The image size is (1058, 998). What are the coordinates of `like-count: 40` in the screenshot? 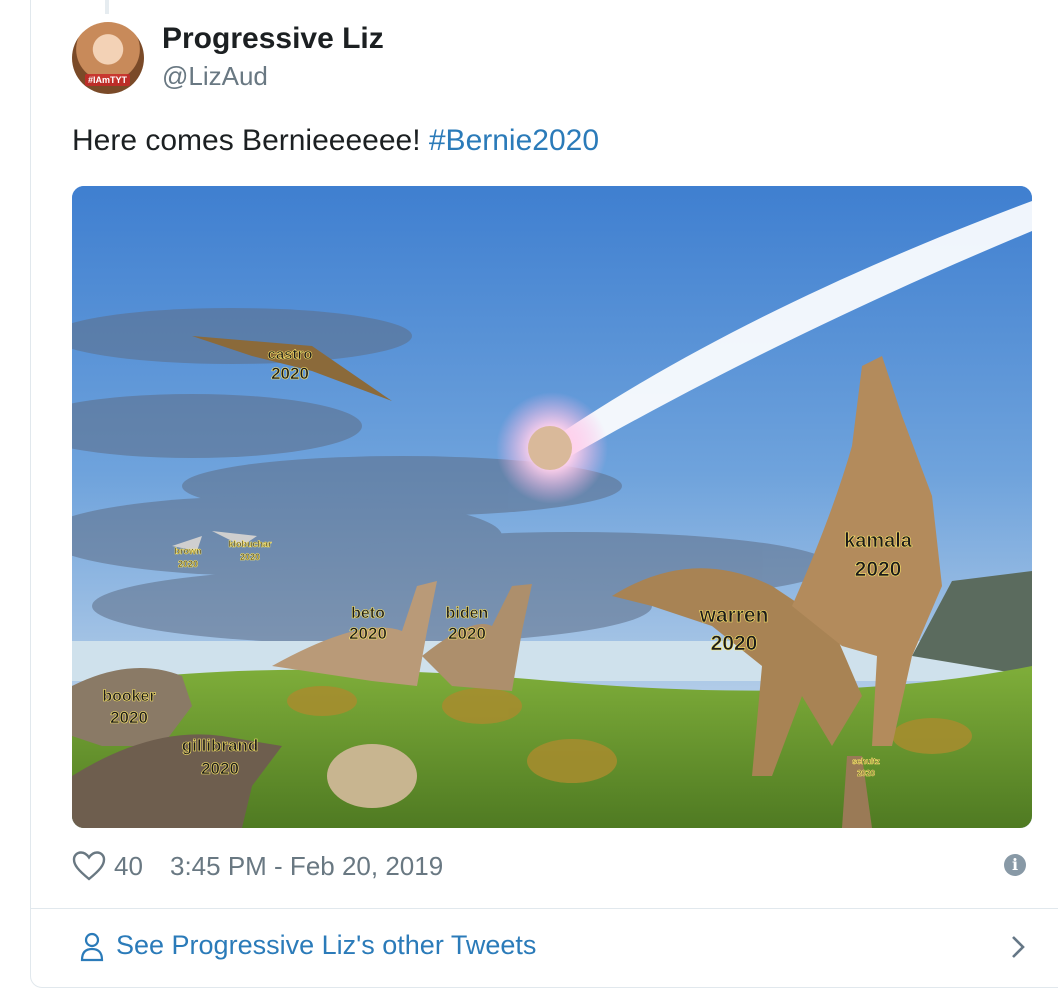 It's located at (128, 866).